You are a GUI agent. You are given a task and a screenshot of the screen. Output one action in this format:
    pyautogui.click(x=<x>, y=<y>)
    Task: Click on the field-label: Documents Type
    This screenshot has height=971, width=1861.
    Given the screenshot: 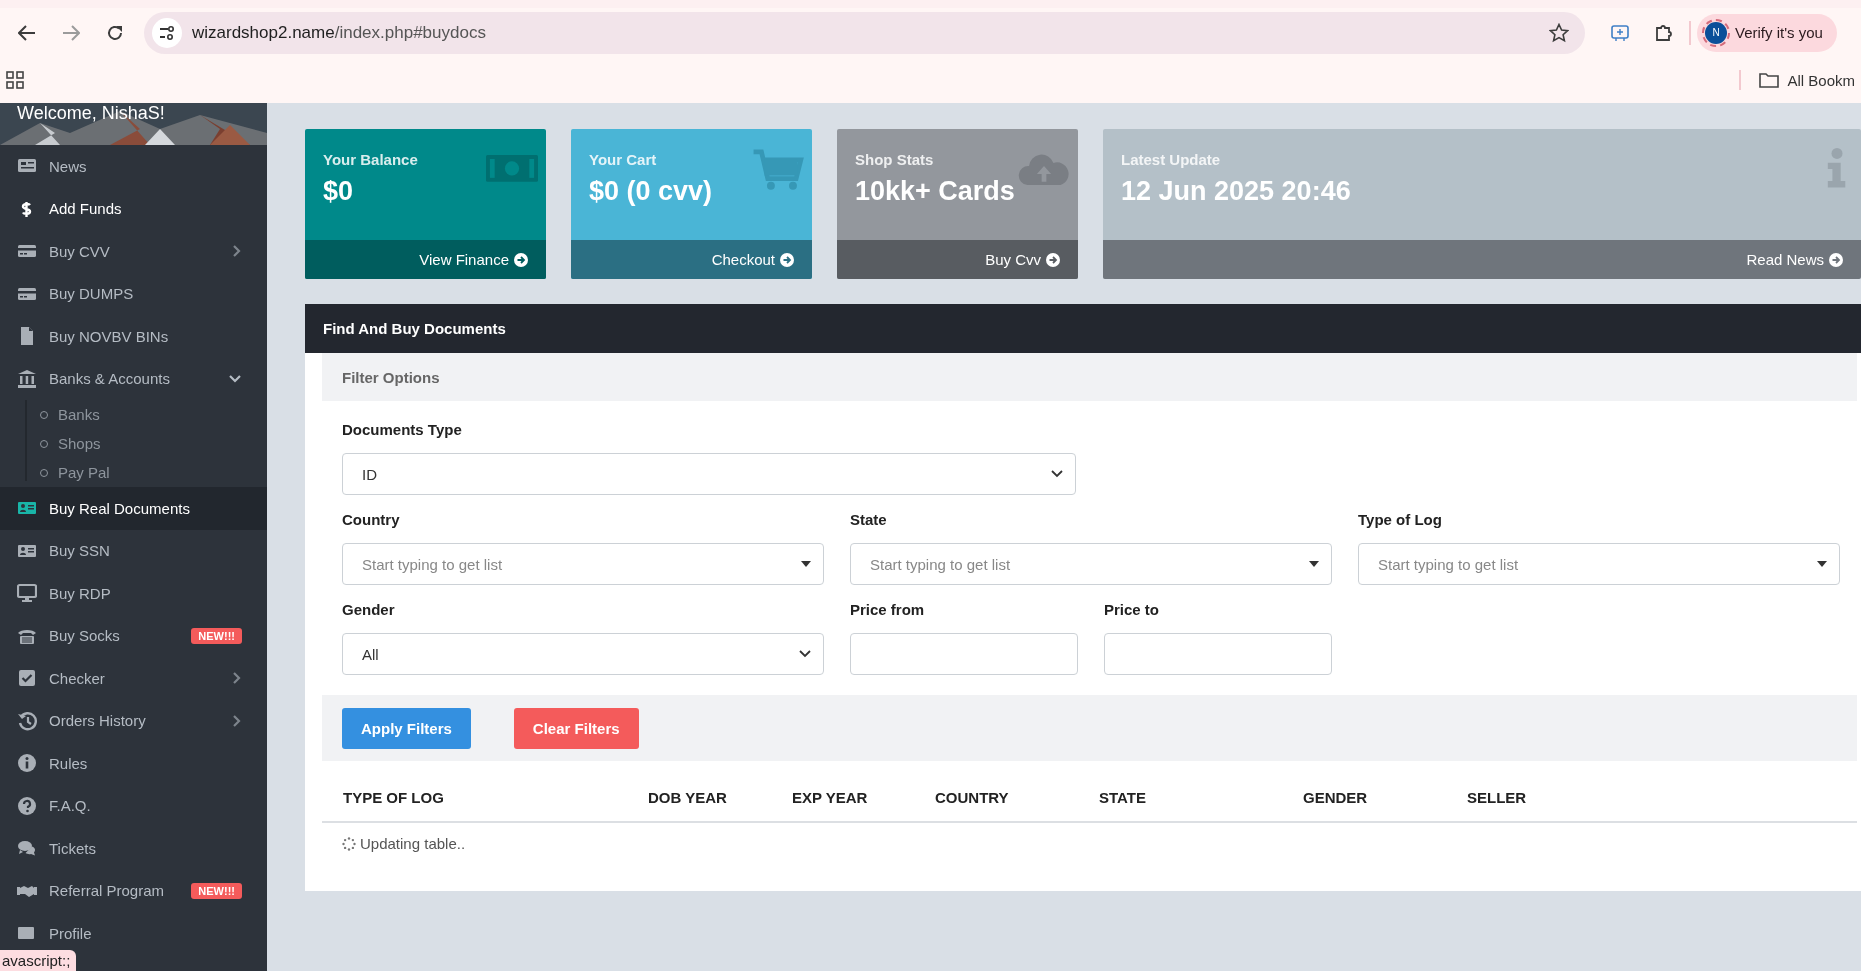 What is the action you would take?
    pyautogui.click(x=402, y=430)
    